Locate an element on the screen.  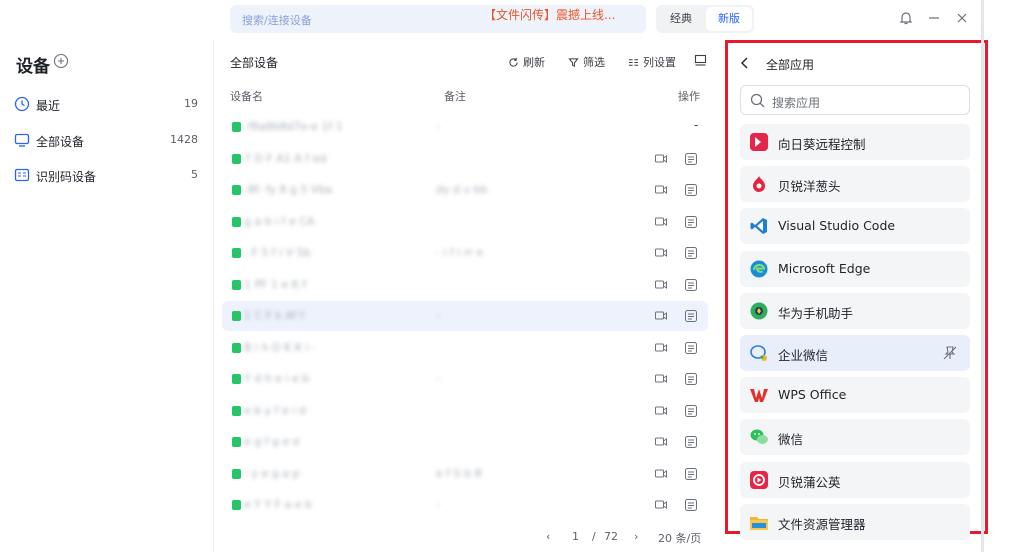
app-item: 文件资源管理器 is located at coordinates (855, 521).